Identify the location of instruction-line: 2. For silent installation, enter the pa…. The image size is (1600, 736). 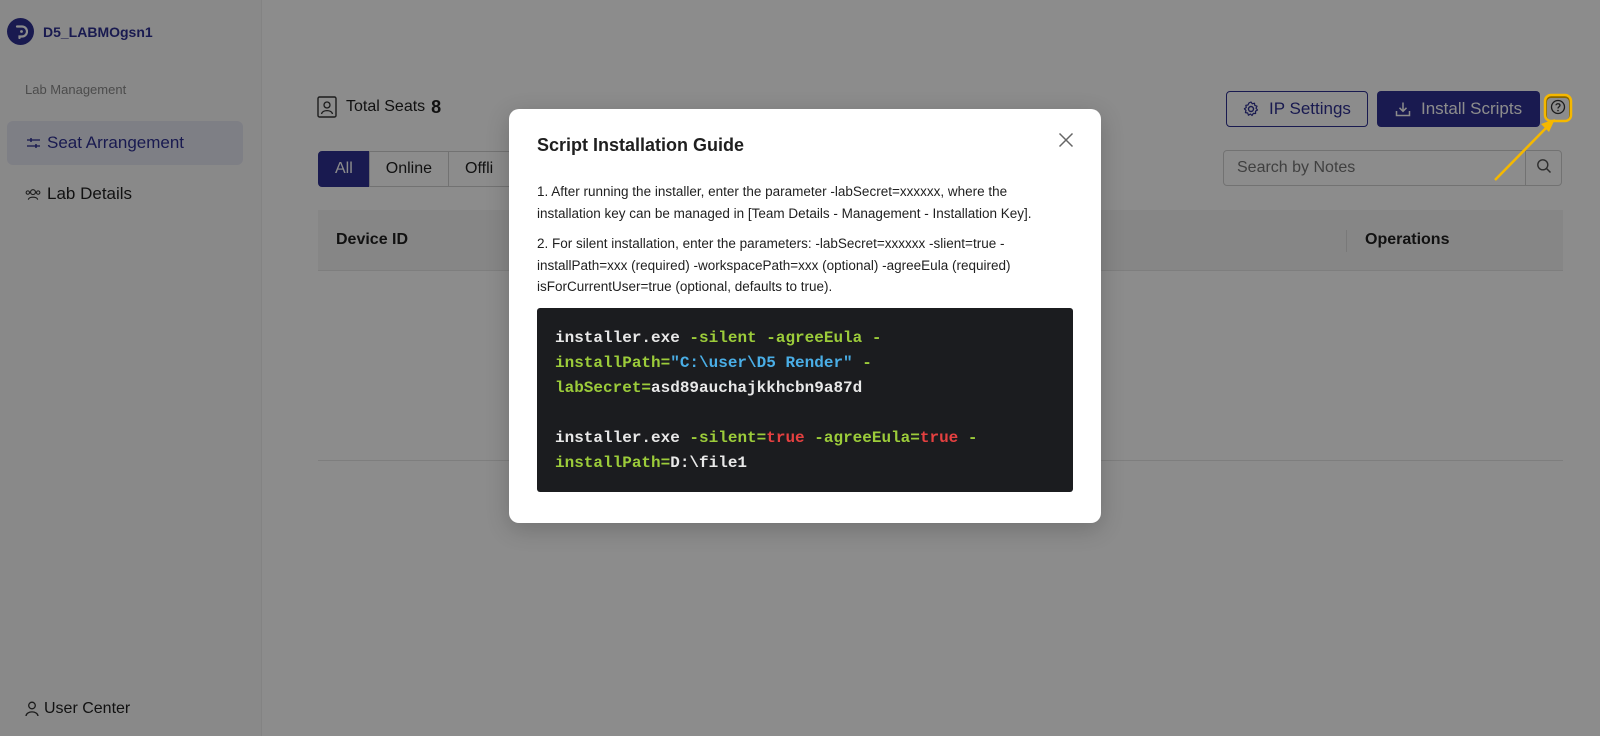
(771, 243).